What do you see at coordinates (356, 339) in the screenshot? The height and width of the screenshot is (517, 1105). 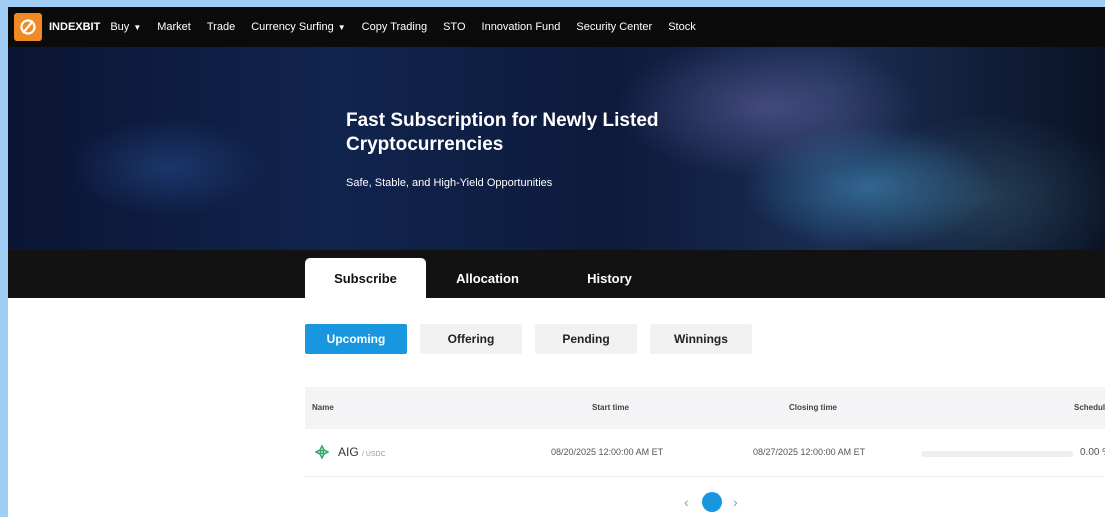 I see `filter-upcoming-button: Upcoming` at bounding box center [356, 339].